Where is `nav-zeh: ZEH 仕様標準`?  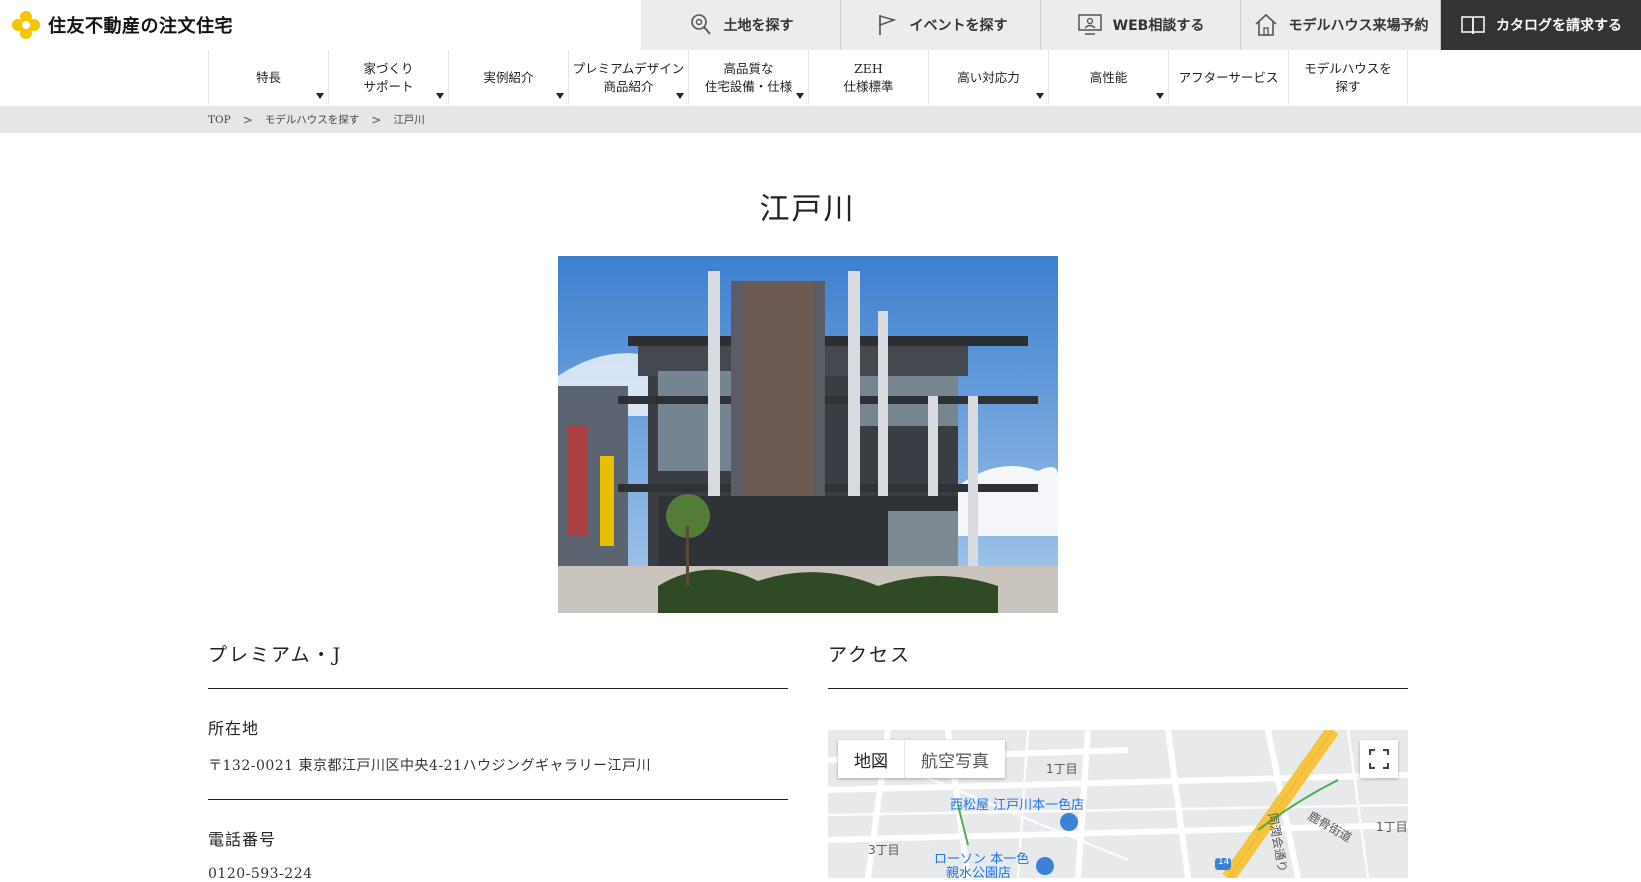
nav-zeh: ZEH 仕様標準 is located at coordinates (868, 77).